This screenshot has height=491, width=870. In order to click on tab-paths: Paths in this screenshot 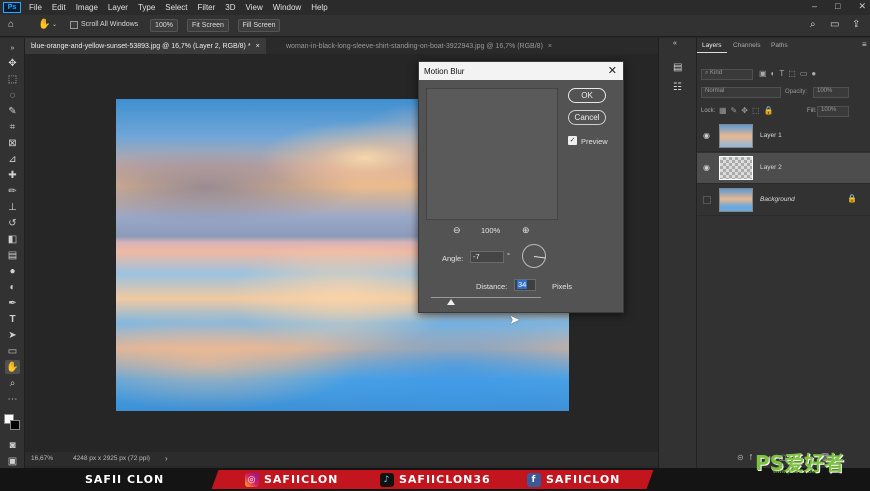, I will do `click(779, 45)`.